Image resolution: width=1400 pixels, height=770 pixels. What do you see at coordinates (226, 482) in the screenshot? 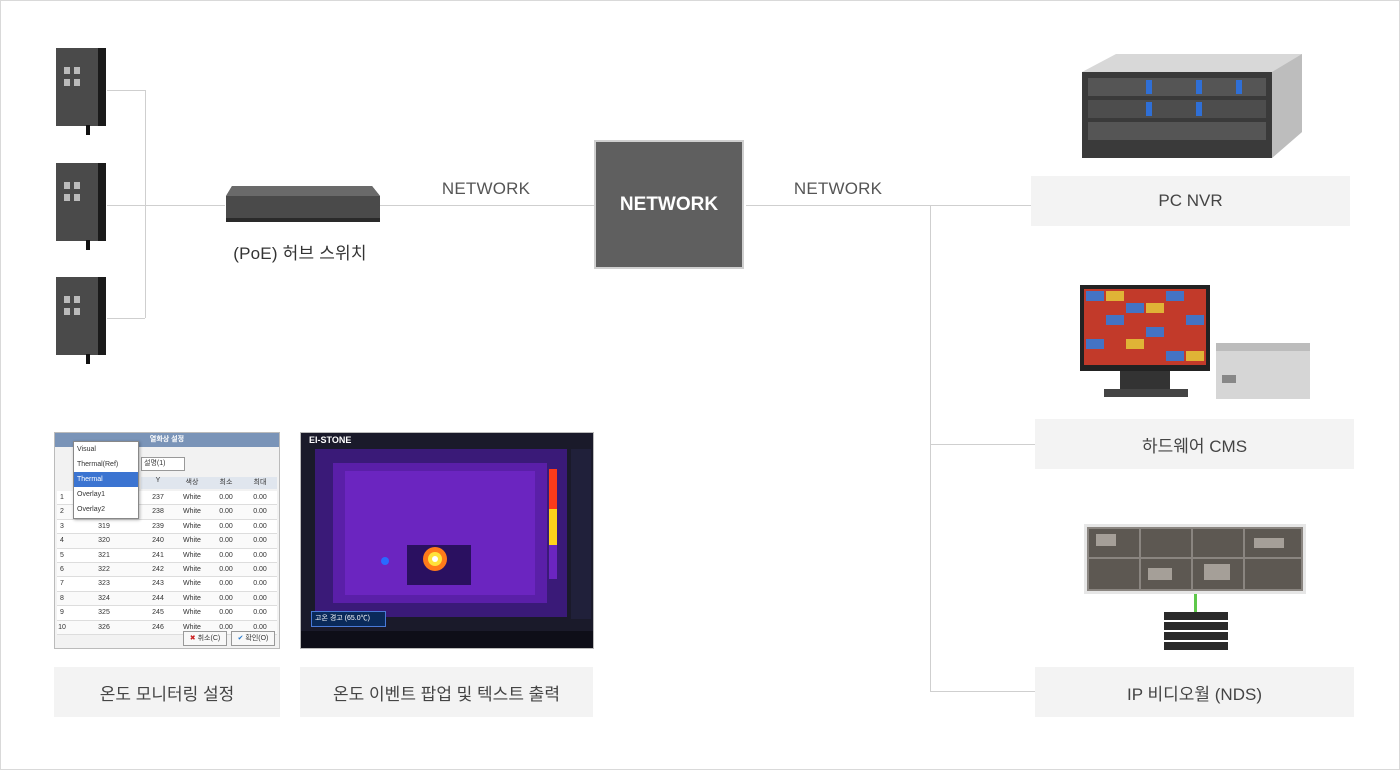
I see `col-min: 최소` at bounding box center [226, 482].